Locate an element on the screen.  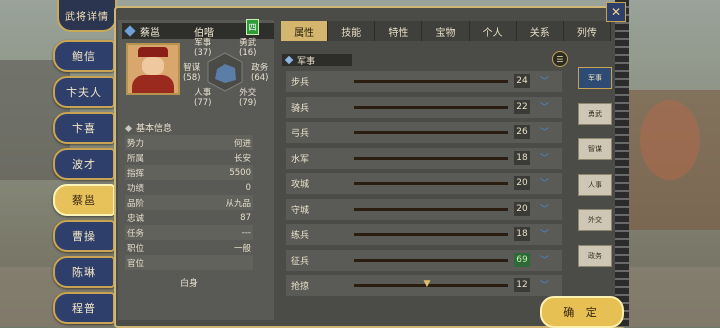
stat-diplomacy: 外交 (79) is located at coordinates (248, 98).